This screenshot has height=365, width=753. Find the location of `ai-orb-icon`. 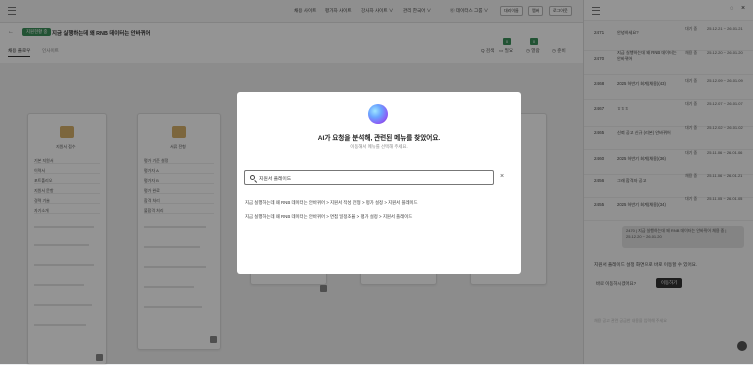

ai-orb-icon is located at coordinates (378, 114).